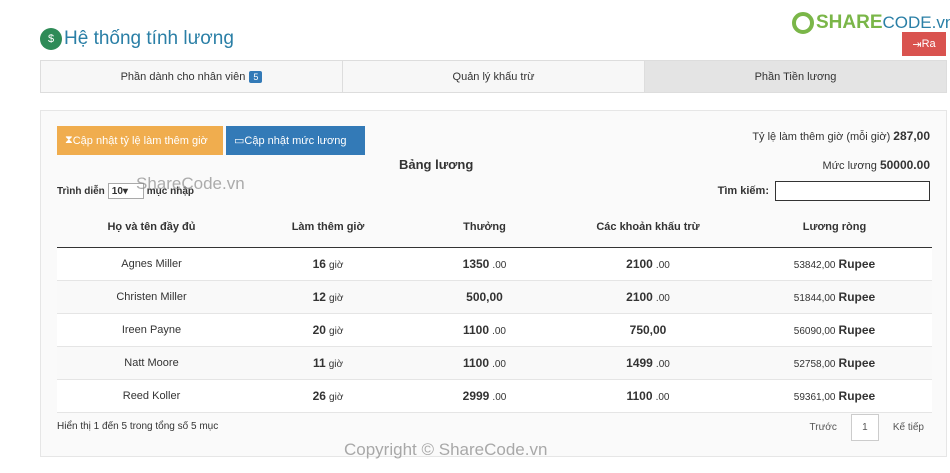 Image resolution: width=950 pixels, height=473 pixels. Describe the element at coordinates (436, 164) in the screenshot. I see `table-title: Bảng lương` at that location.